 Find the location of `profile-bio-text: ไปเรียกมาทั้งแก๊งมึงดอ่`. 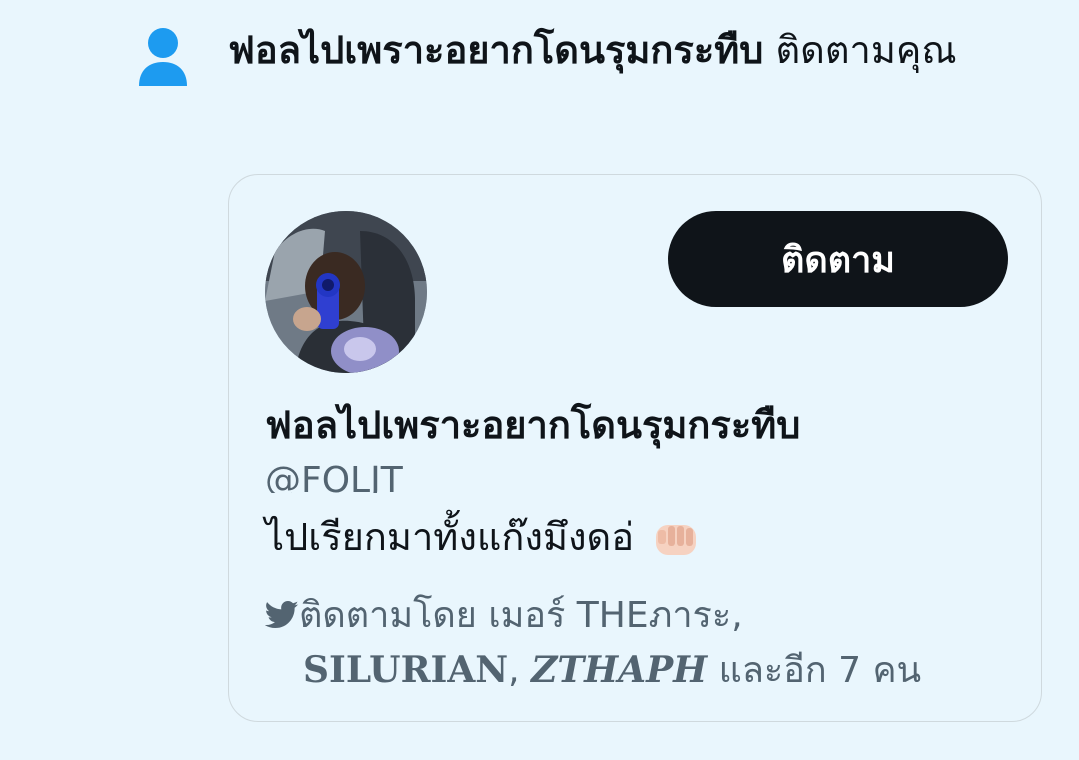

profile-bio-text: ไปเรียกมาทั้งแก๊งมึงดอ่ is located at coordinates (450, 537).